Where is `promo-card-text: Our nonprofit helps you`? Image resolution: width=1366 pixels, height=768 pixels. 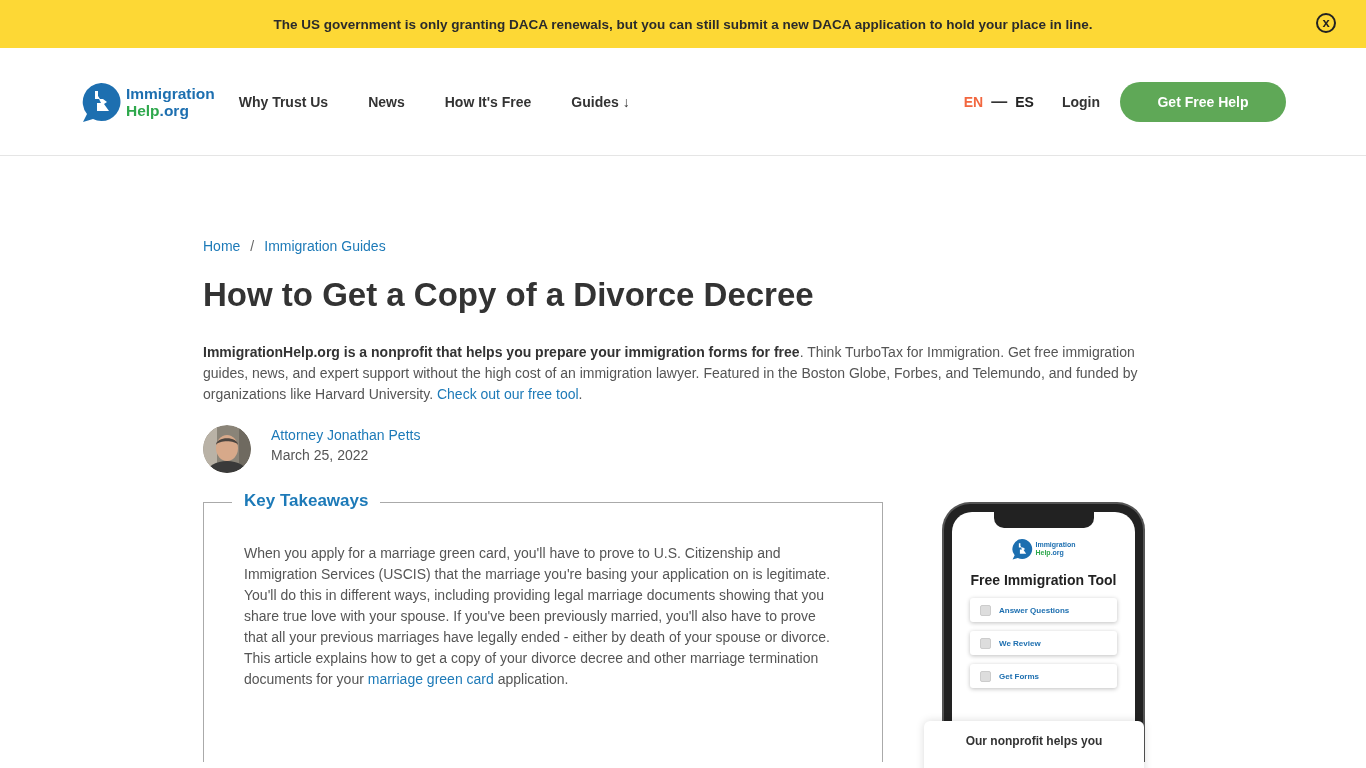
promo-card-text: Our nonprofit helps you is located at coordinates (1034, 741).